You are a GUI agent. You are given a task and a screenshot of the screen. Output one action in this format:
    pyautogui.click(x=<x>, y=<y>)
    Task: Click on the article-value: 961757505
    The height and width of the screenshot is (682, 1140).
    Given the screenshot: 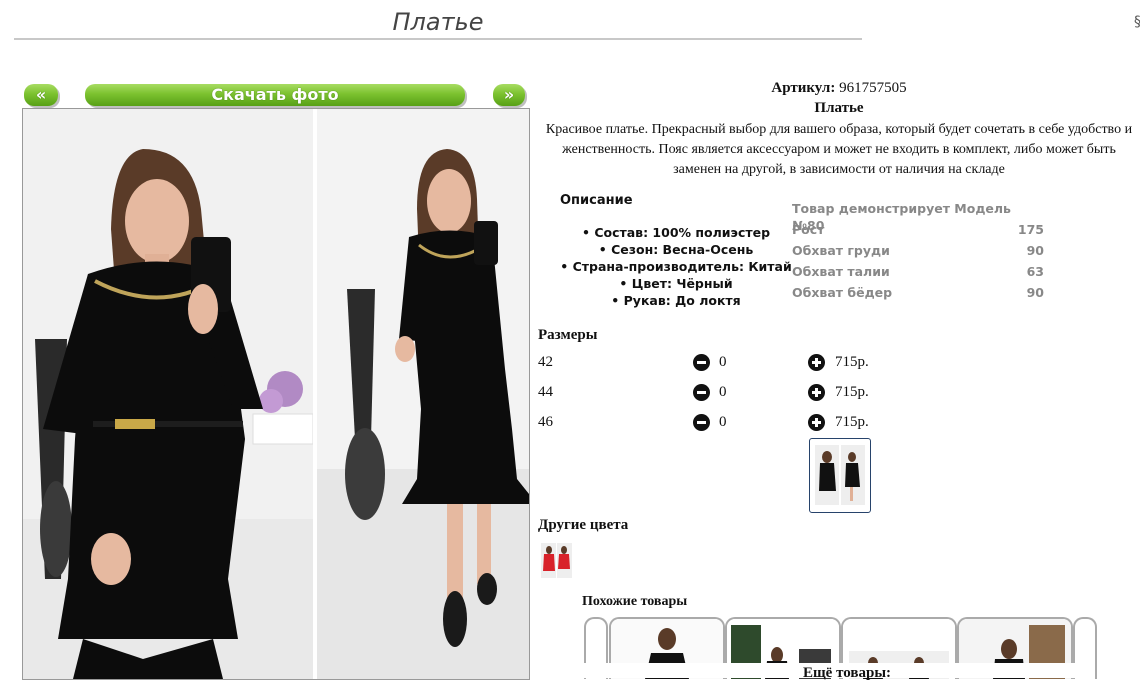 What is the action you would take?
    pyautogui.click(x=873, y=88)
    